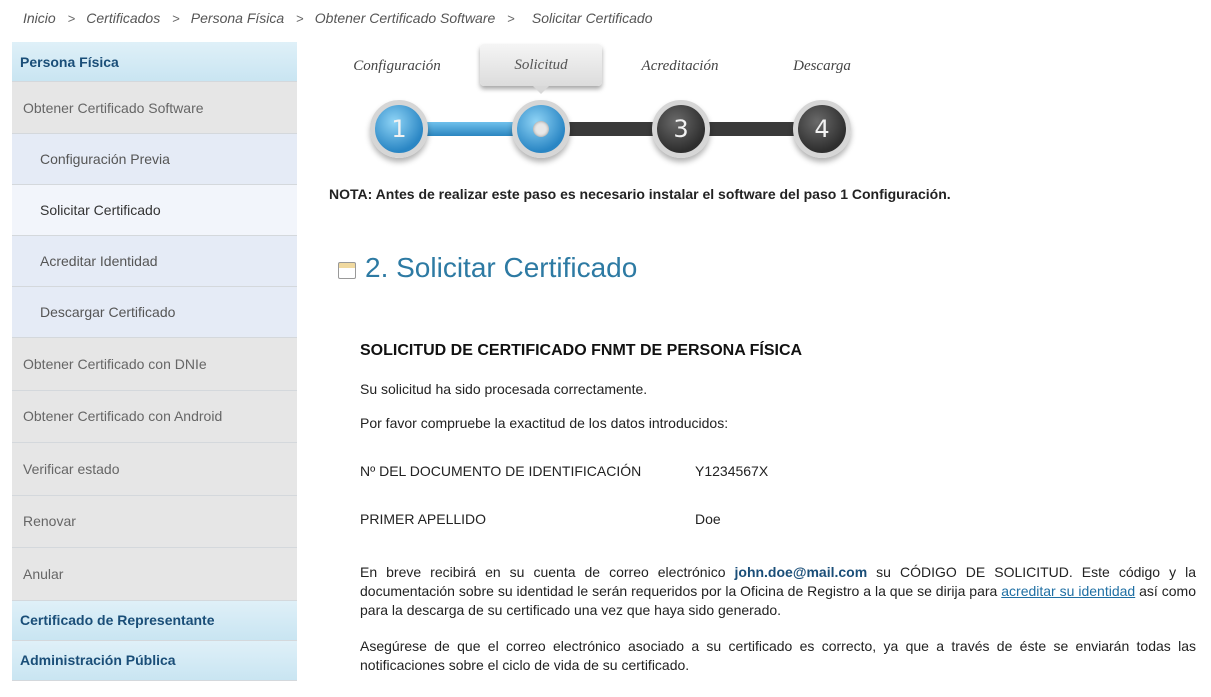  Describe the element at coordinates (423, 519) in the screenshot. I see `field-label-surname: PRIMER APELLIDO` at that location.